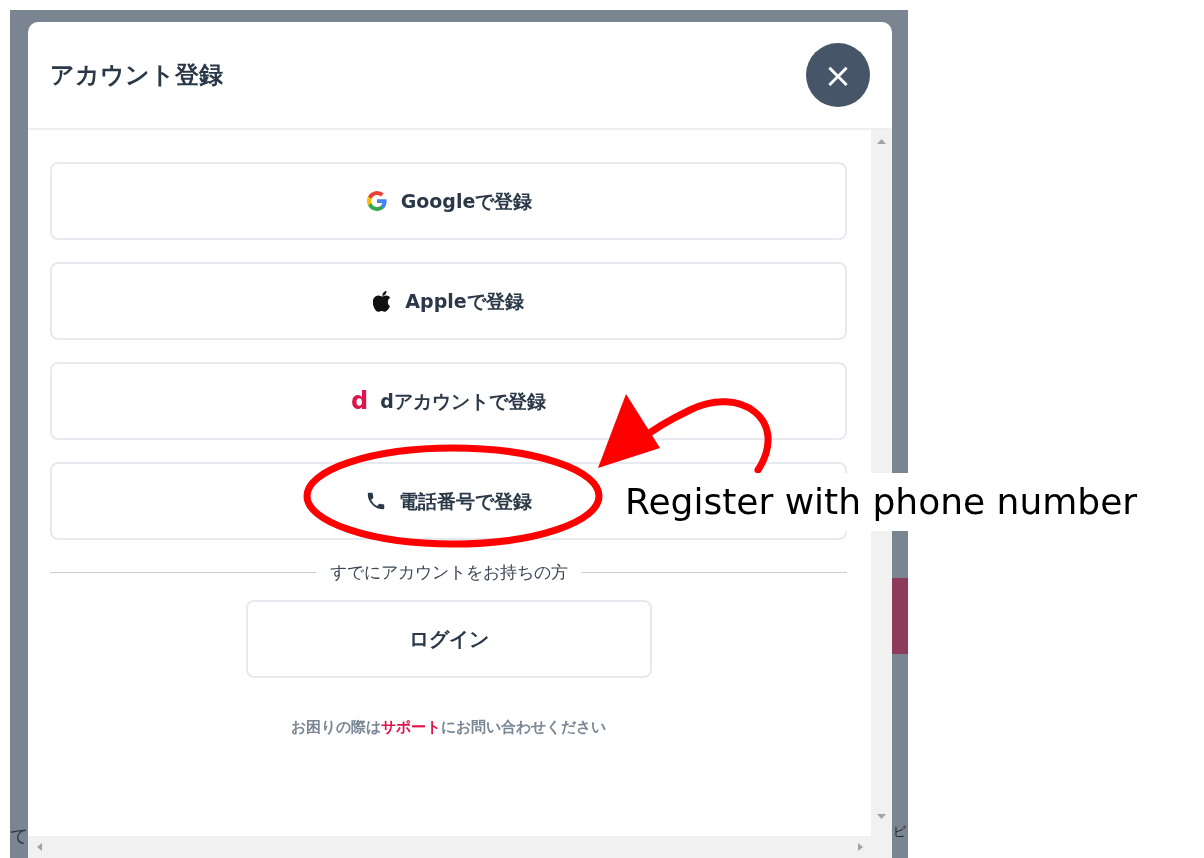  What do you see at coordinates (448, 638) in the screenshot?
I see `login-button: ログイン` at bounding box center [448, 638].